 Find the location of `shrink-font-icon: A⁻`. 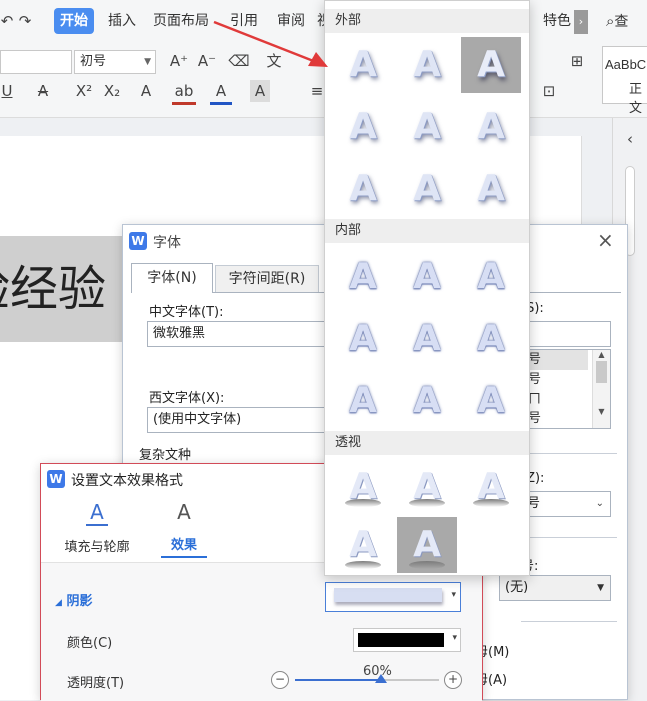

shrink-font-icon: A⁻ is located at coordinates (207, 61).